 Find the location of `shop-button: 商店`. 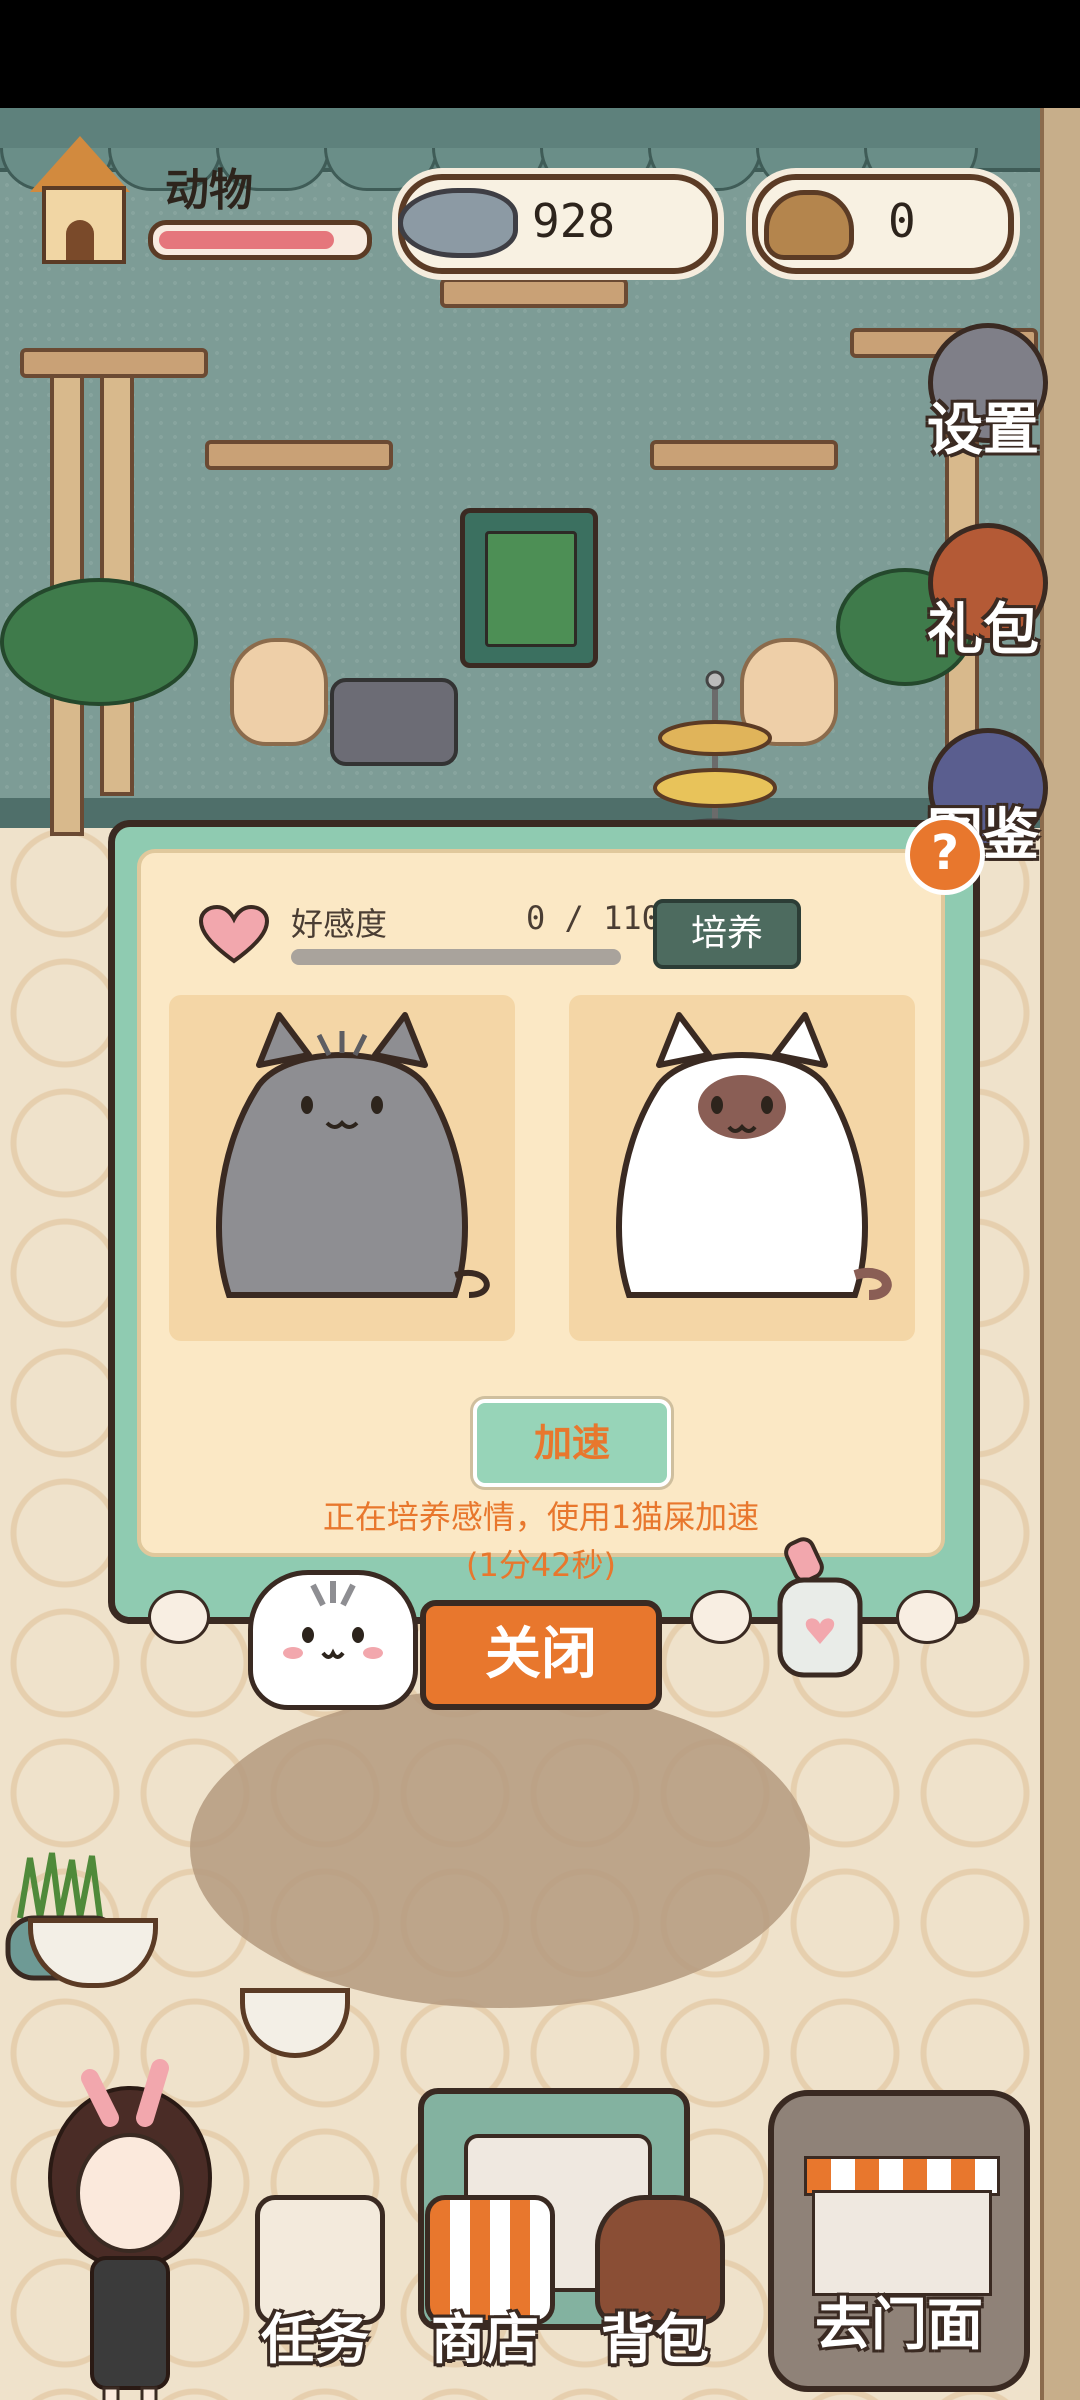

shop-button: 商店 is located at coordinates (485, 2285).